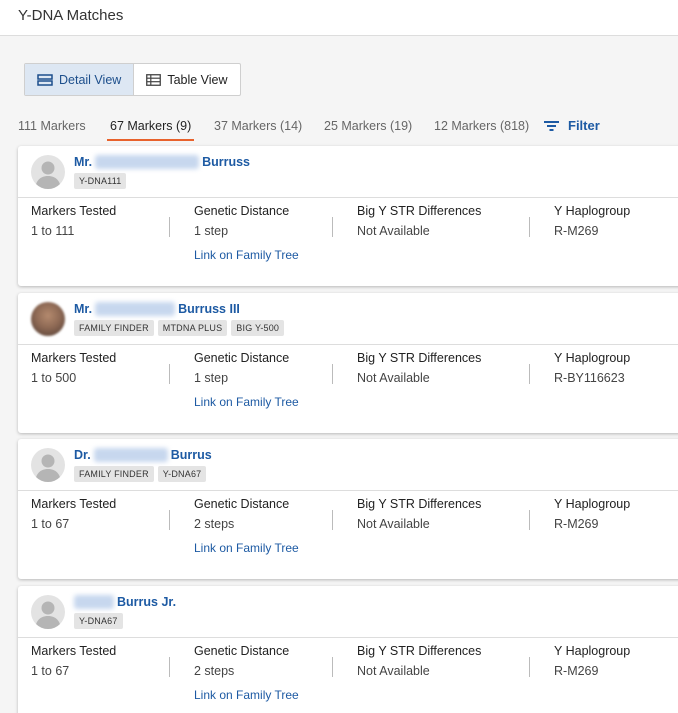  What do you see at coordinates (258, 328) in the screenshot?
I see `test-badge: BIG Y-500` at bounding box center [258, 328].